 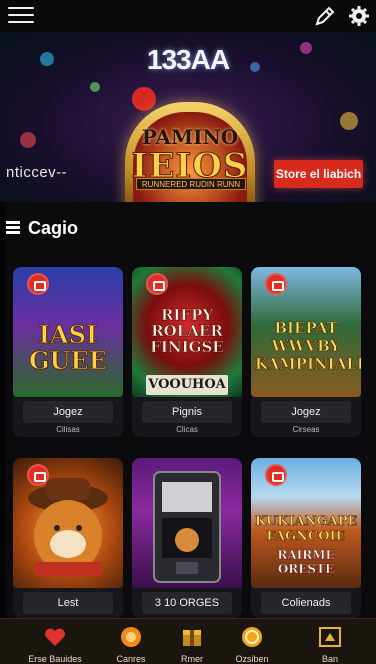 What do you see at coordinates (68, 603) in the screenshot?
I see `game-name: Lest` at bounding box center [68, 603].